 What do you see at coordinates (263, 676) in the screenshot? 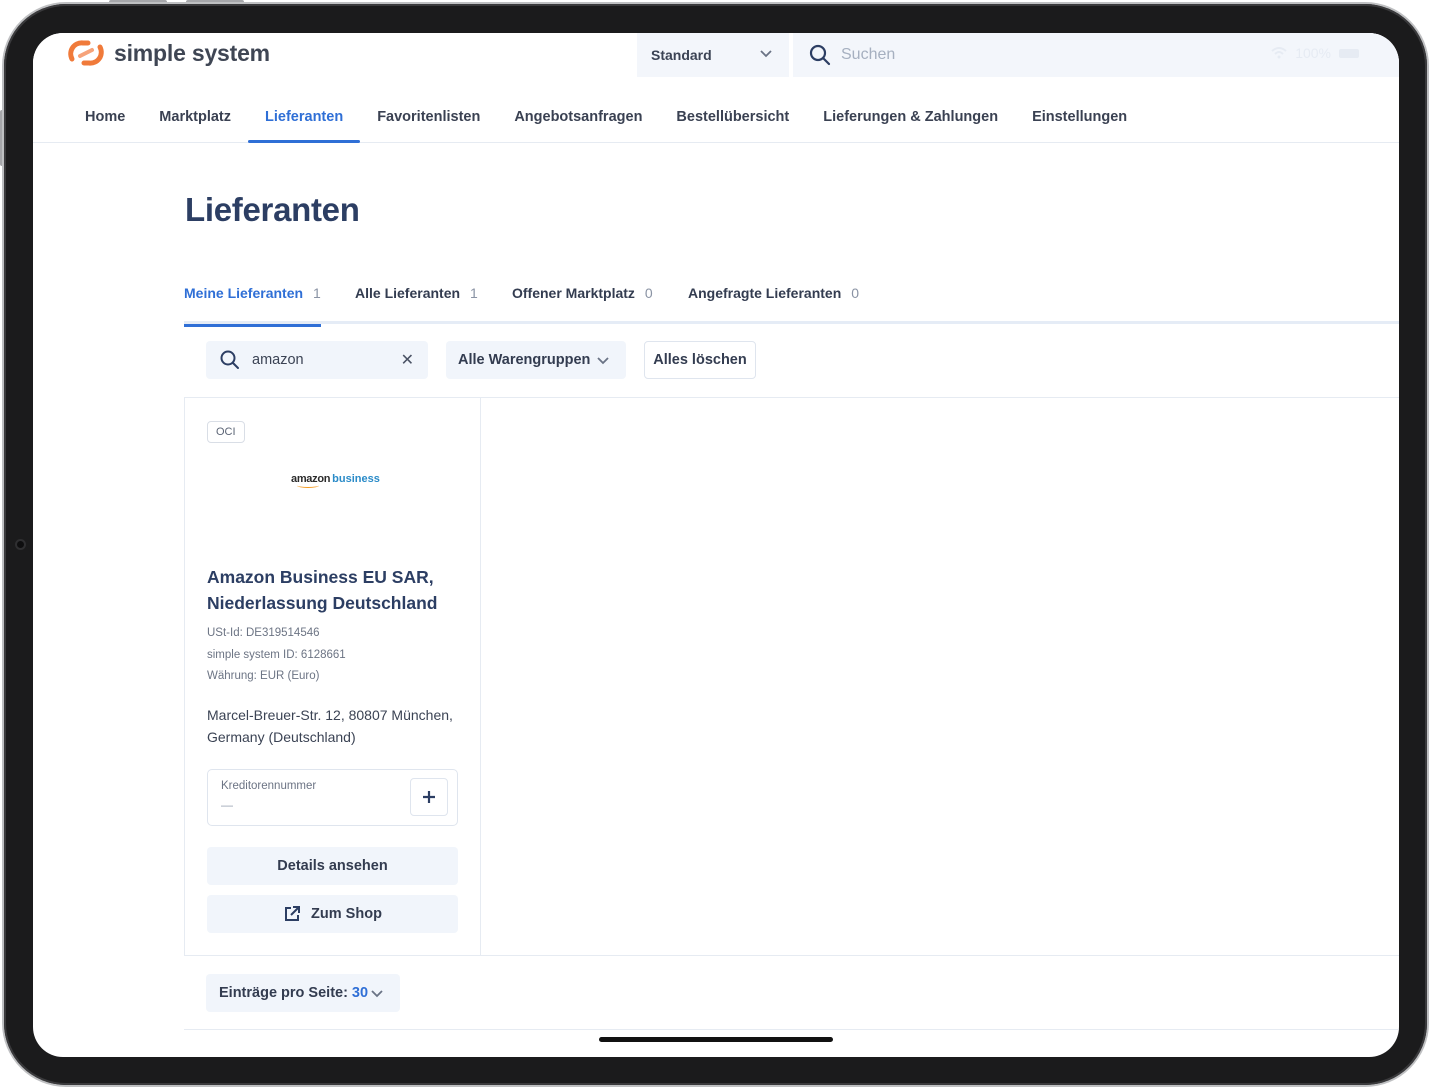
I see `currency: Währung: EUR (Euro)` at bounding box center [263, 676].